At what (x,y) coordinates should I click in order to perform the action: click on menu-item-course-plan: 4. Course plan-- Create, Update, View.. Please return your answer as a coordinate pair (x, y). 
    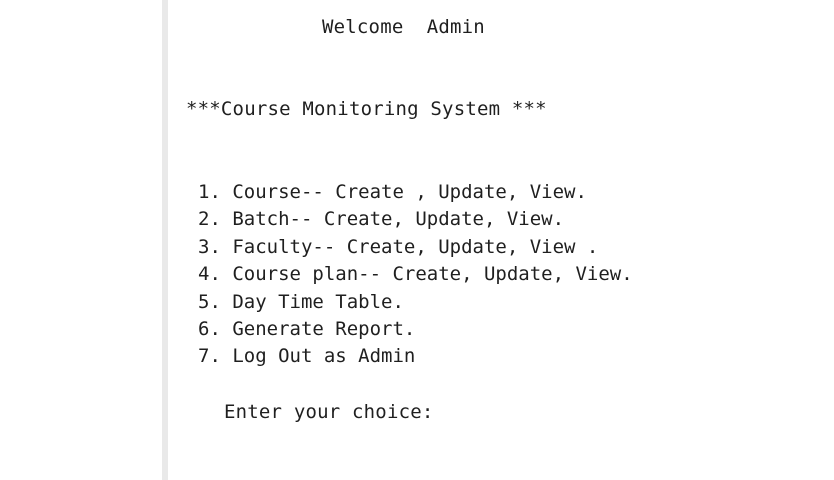
    Looking at the image, I should click on (415, 274).